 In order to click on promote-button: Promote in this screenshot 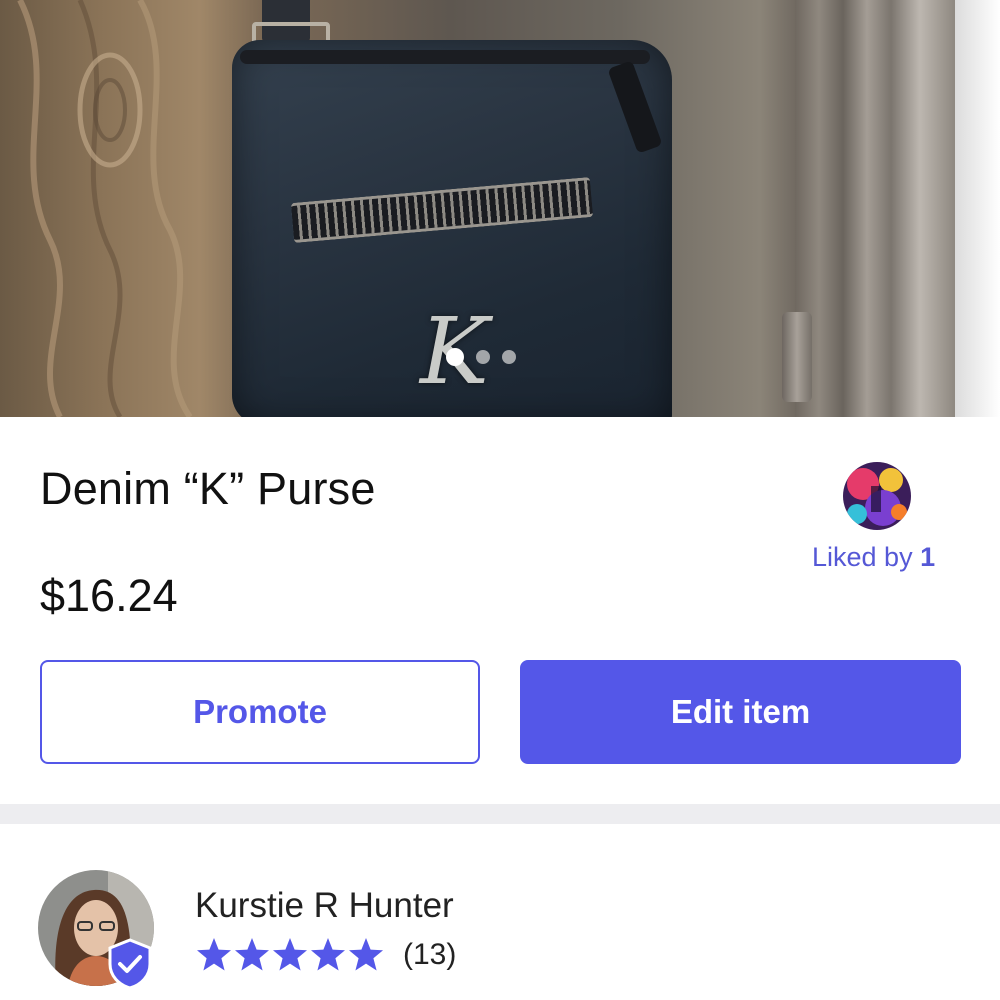, I will do `click(260, 712)`.